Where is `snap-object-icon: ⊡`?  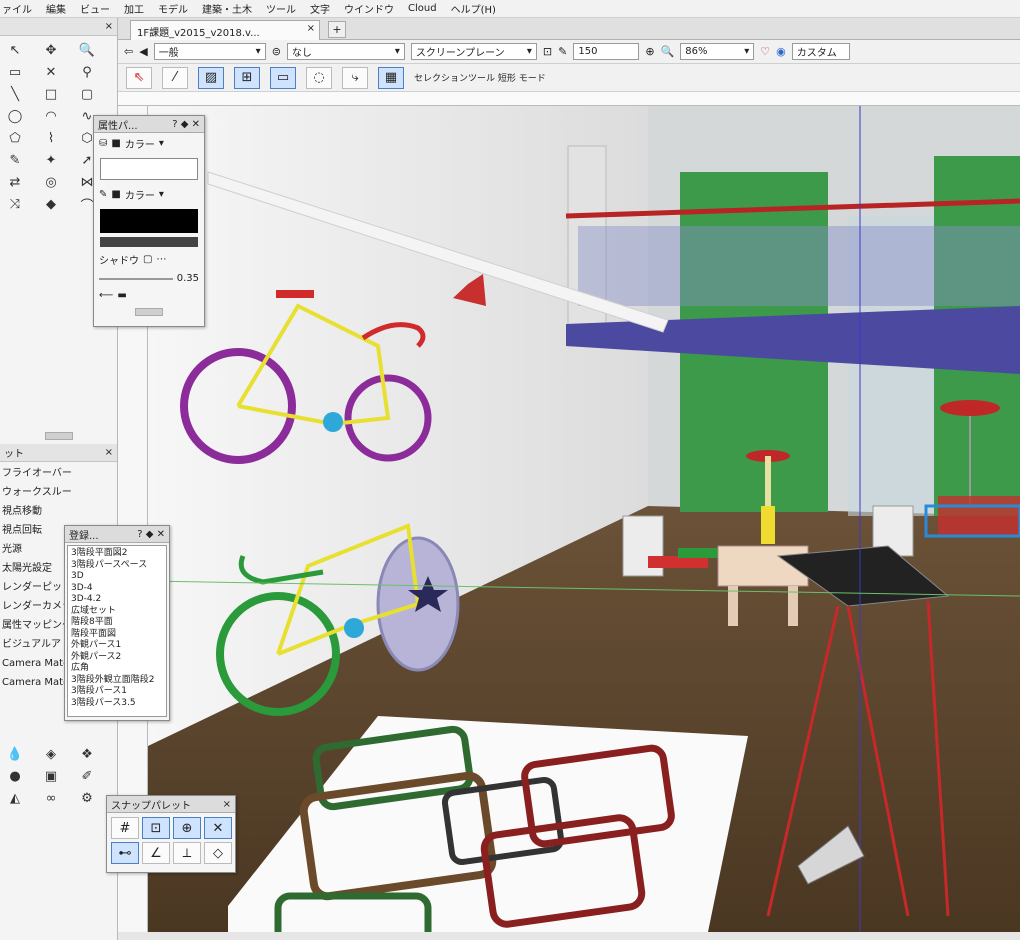 snap-object-icon: ⊡ is located at coordinates (156, 828).